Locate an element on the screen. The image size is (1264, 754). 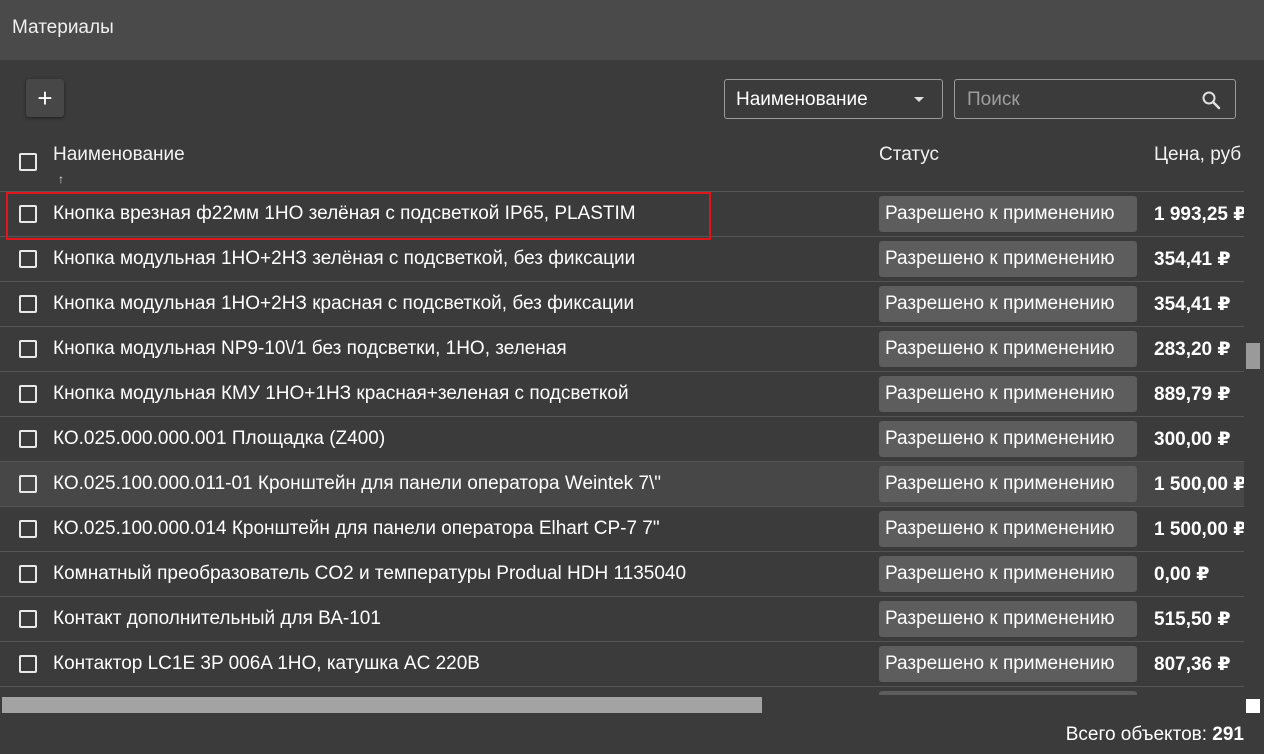
search-icon is located at coordinates (1211, 102).